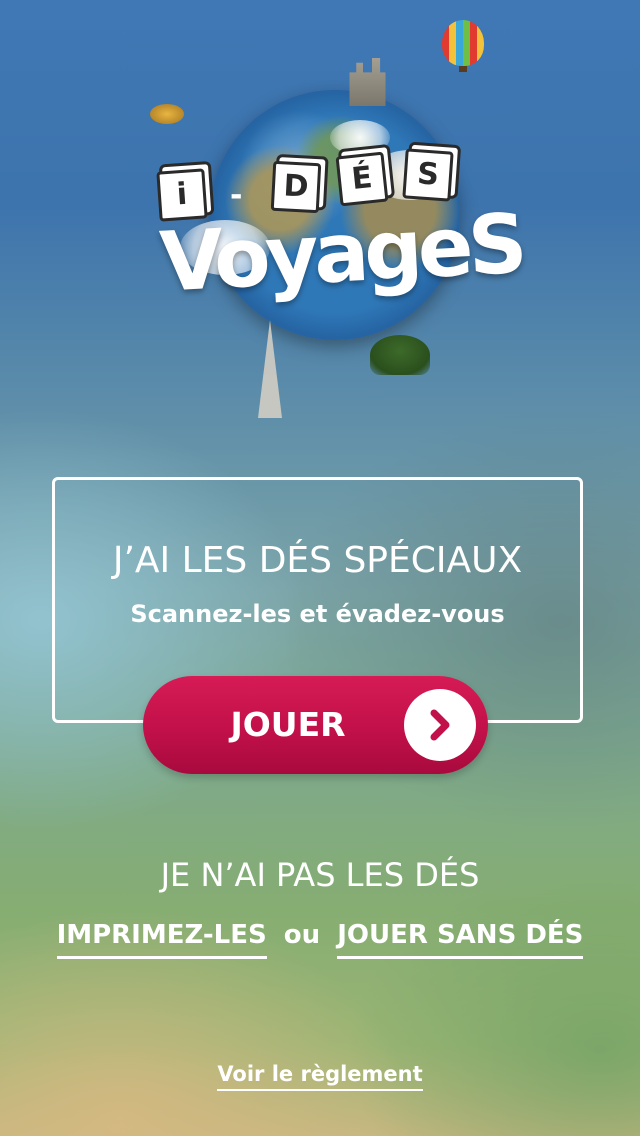 The width and height of the screenshot is (640, 1136). Describe the element at coordinates (460, 939) in the screenshot. I see `play-without-dice-link: JOUER SANS DÉS` at that location.